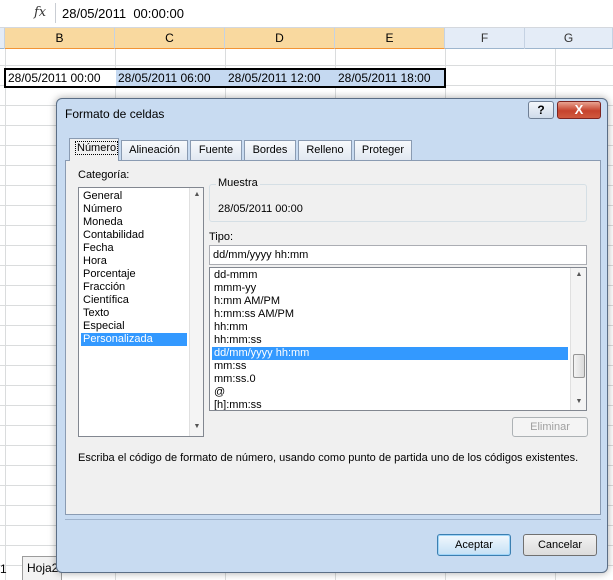  I want to click on category-item: Porcentaje, so click(134, 274).